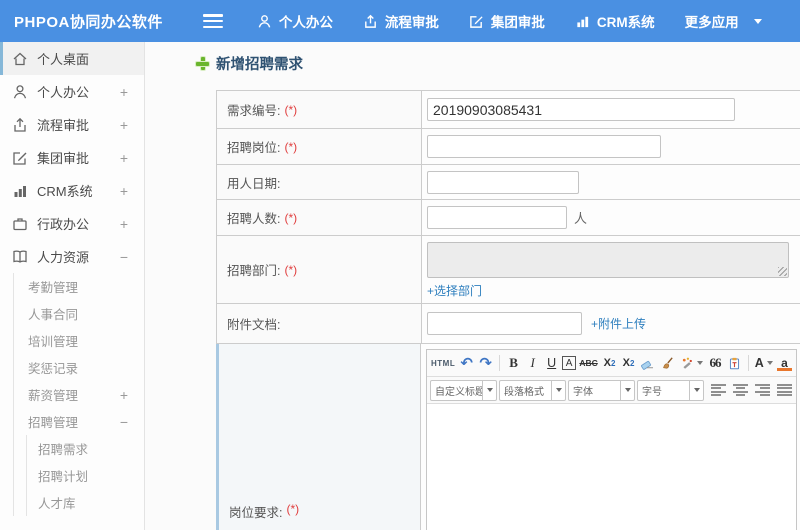  What do you see at coordinates (319, 109) in the screenshot?
I see `field-label: 需求编号: (*)` at bounding box center [319, 109].